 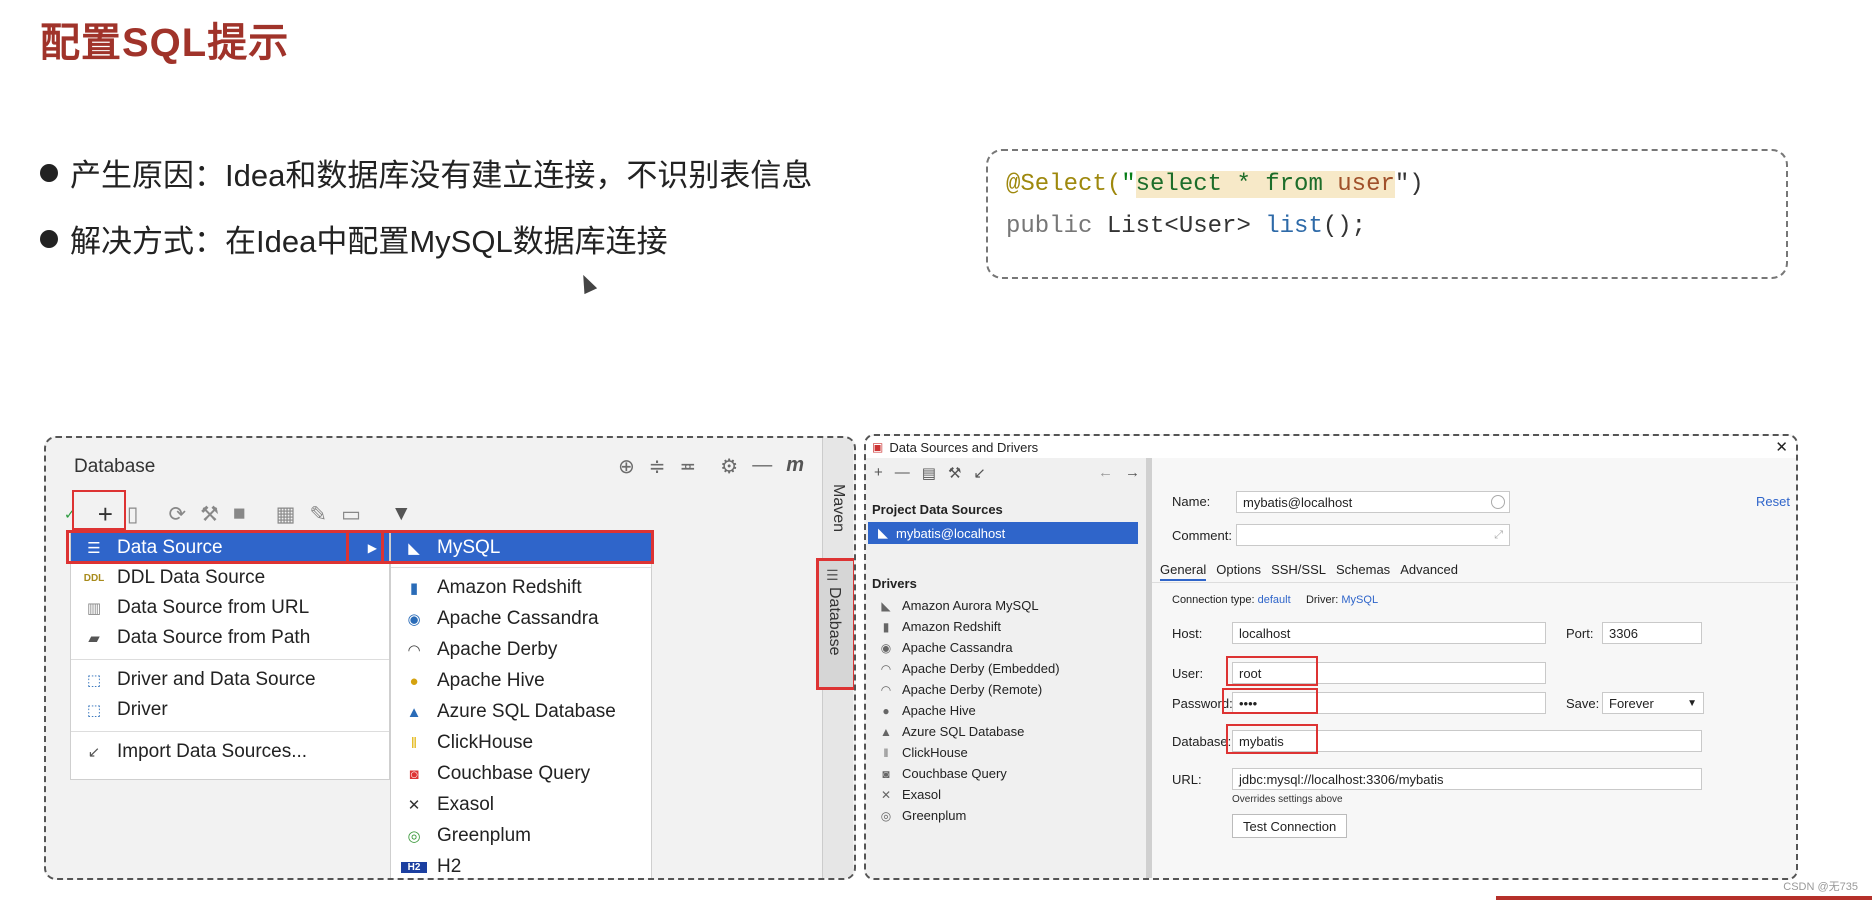 I want to click on driver-link: MySQL, so click(x=1359, y=600).